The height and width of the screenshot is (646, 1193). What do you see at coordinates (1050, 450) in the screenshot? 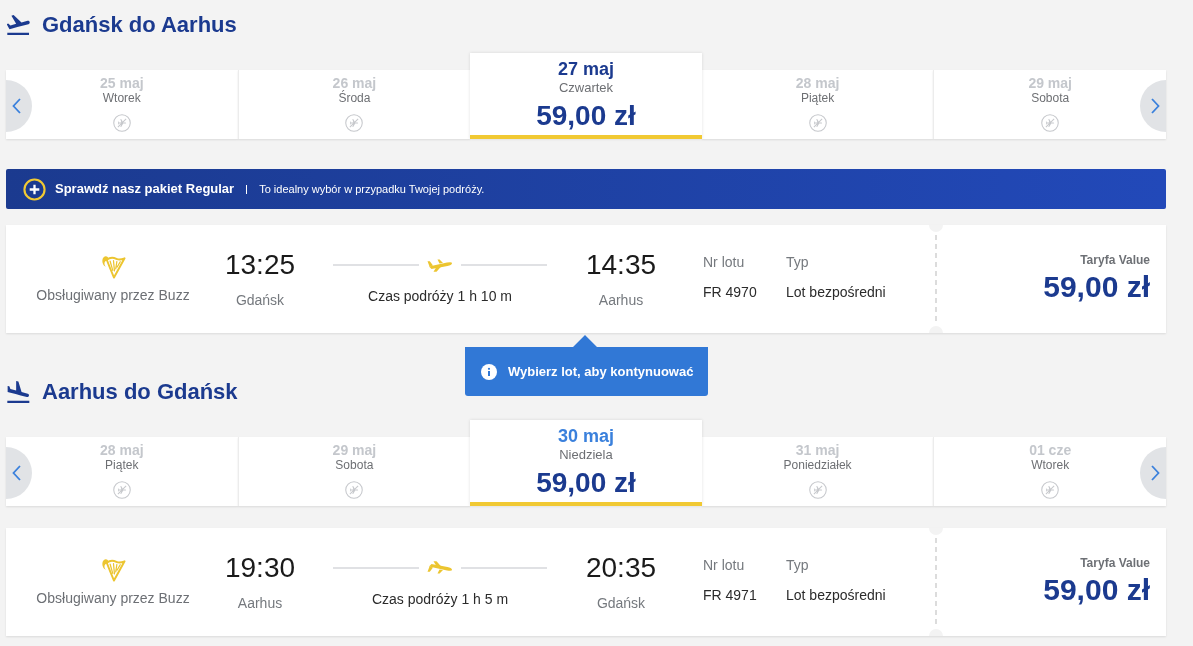
I see `date-label: 01 cze` at bounding box center [1050, 450].